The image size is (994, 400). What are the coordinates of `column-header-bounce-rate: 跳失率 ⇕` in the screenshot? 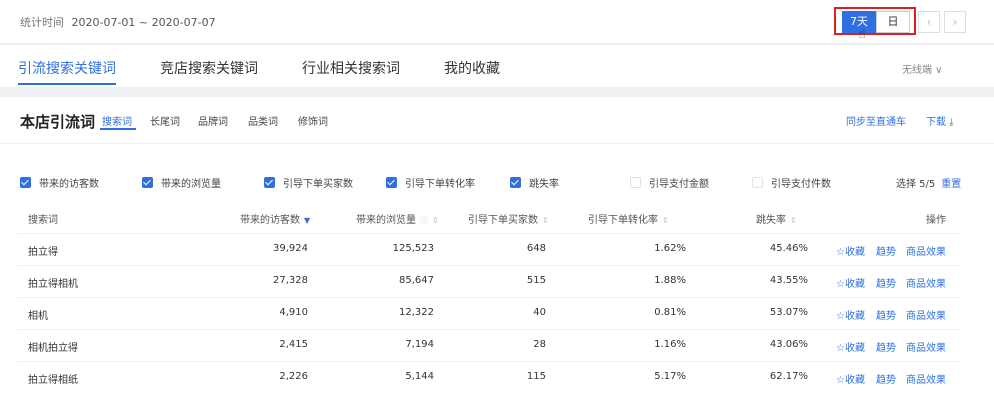 It's located at (776, 218).